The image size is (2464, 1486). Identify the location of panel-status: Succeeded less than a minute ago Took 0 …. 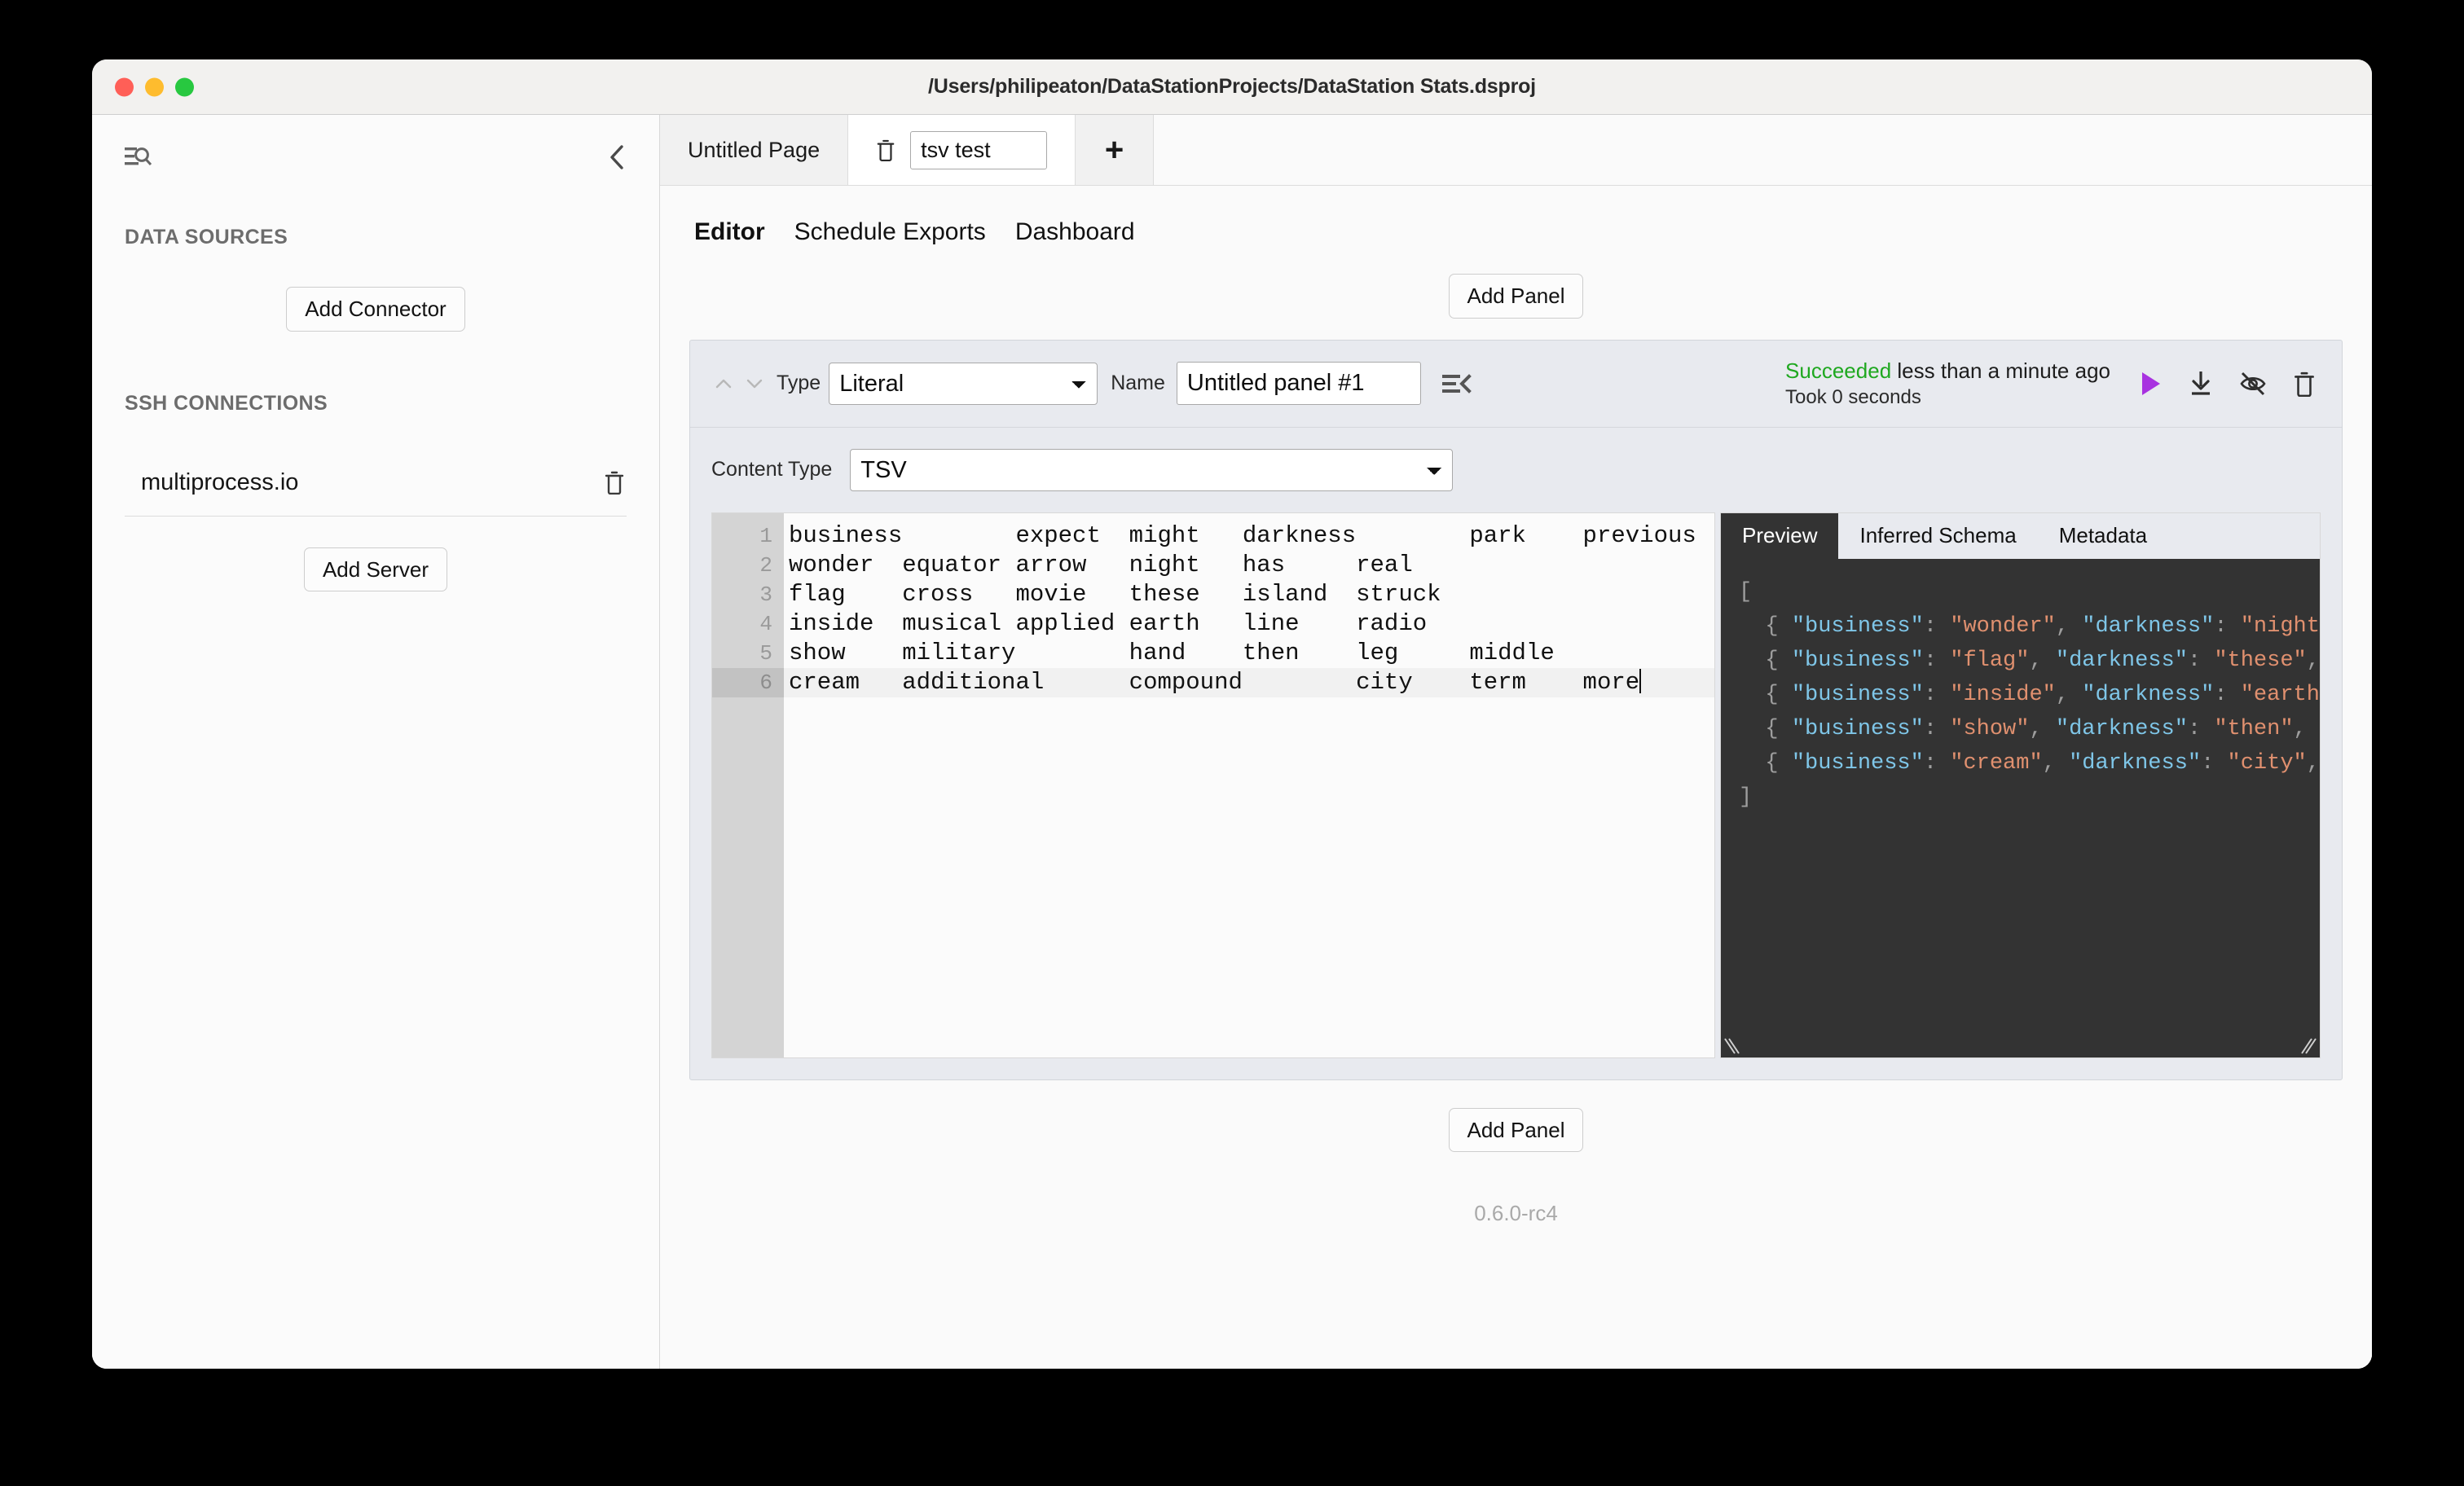
(1947, 383).